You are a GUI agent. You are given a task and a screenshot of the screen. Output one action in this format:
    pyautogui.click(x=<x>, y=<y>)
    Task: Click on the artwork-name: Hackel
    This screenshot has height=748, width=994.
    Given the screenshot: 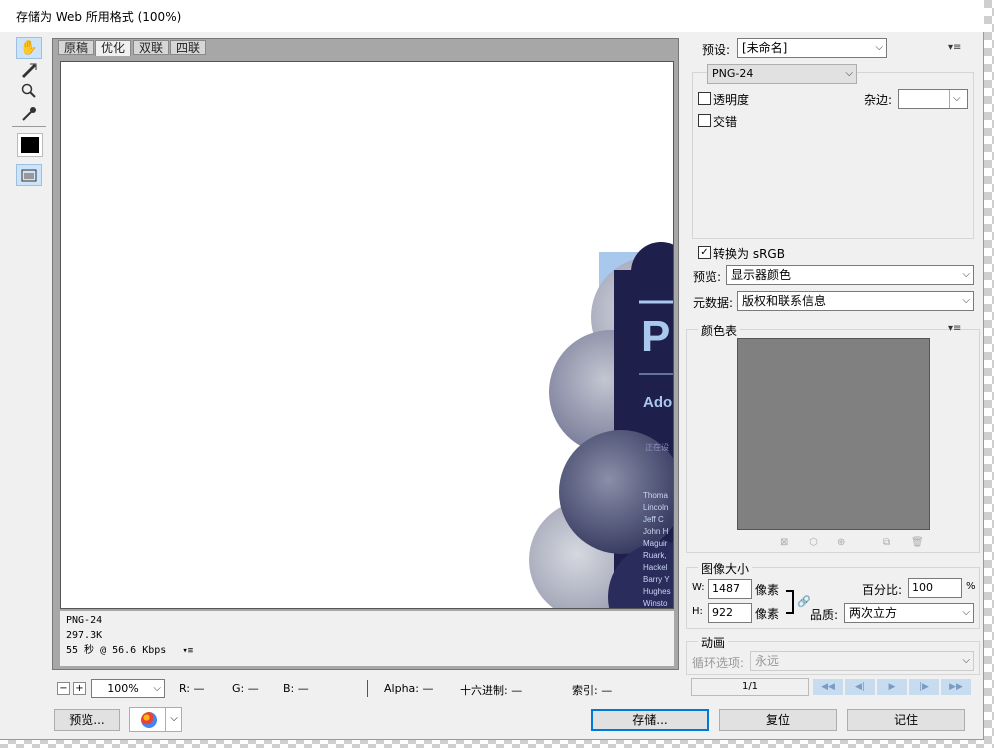 What is the action you would take?
    pyautogui.click(x=655, y=567)
    